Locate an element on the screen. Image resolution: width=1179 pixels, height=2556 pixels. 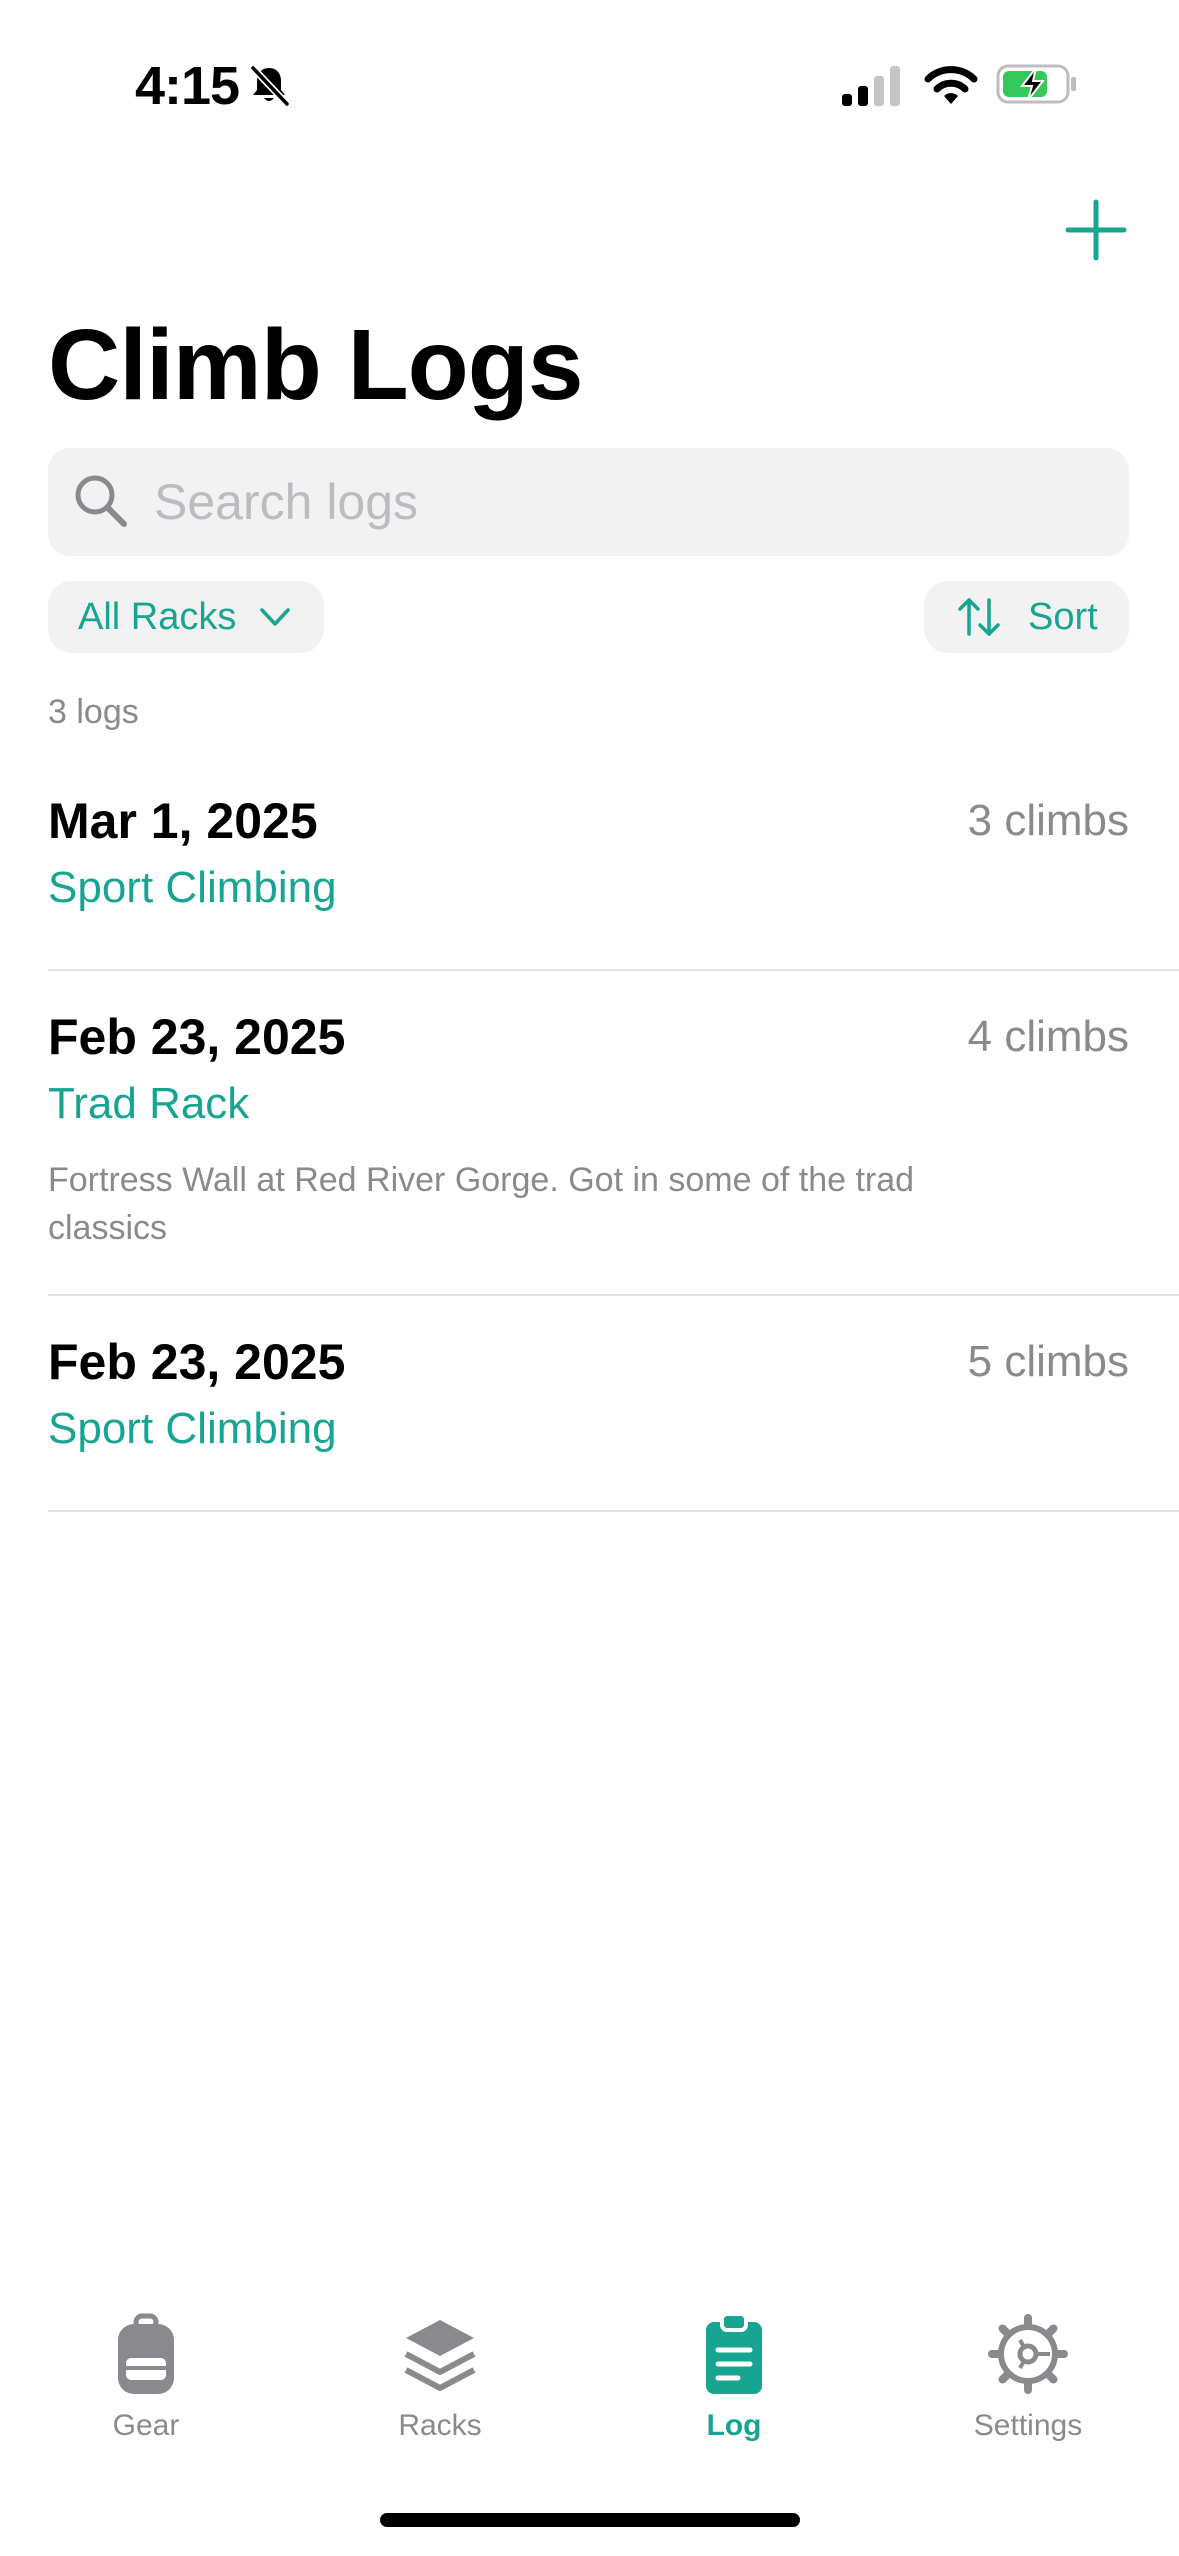
log-date: Mar 1, 2025 is located at coordinates (183, 821).